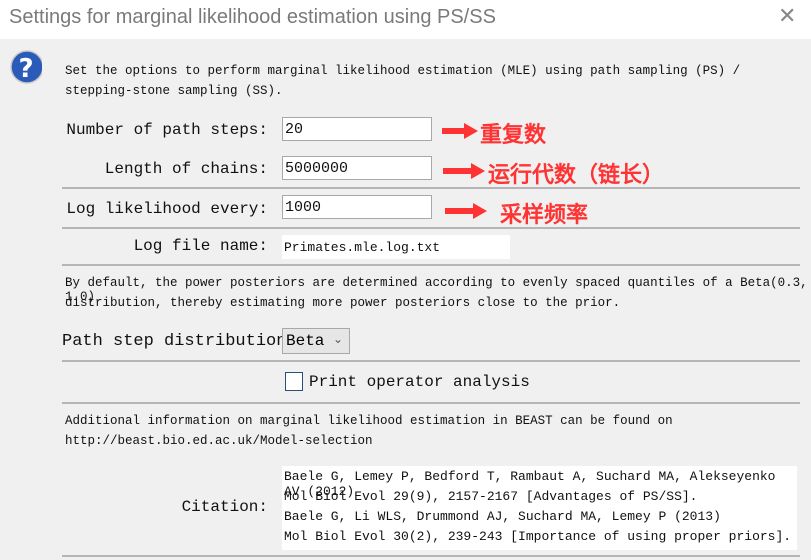 This screenshot has width=811, height=560. What do you see at coordinates (167, 130) in the screenshot?
I see `path-steps-label: Number of path steps:` at bounding box center [167, 130].